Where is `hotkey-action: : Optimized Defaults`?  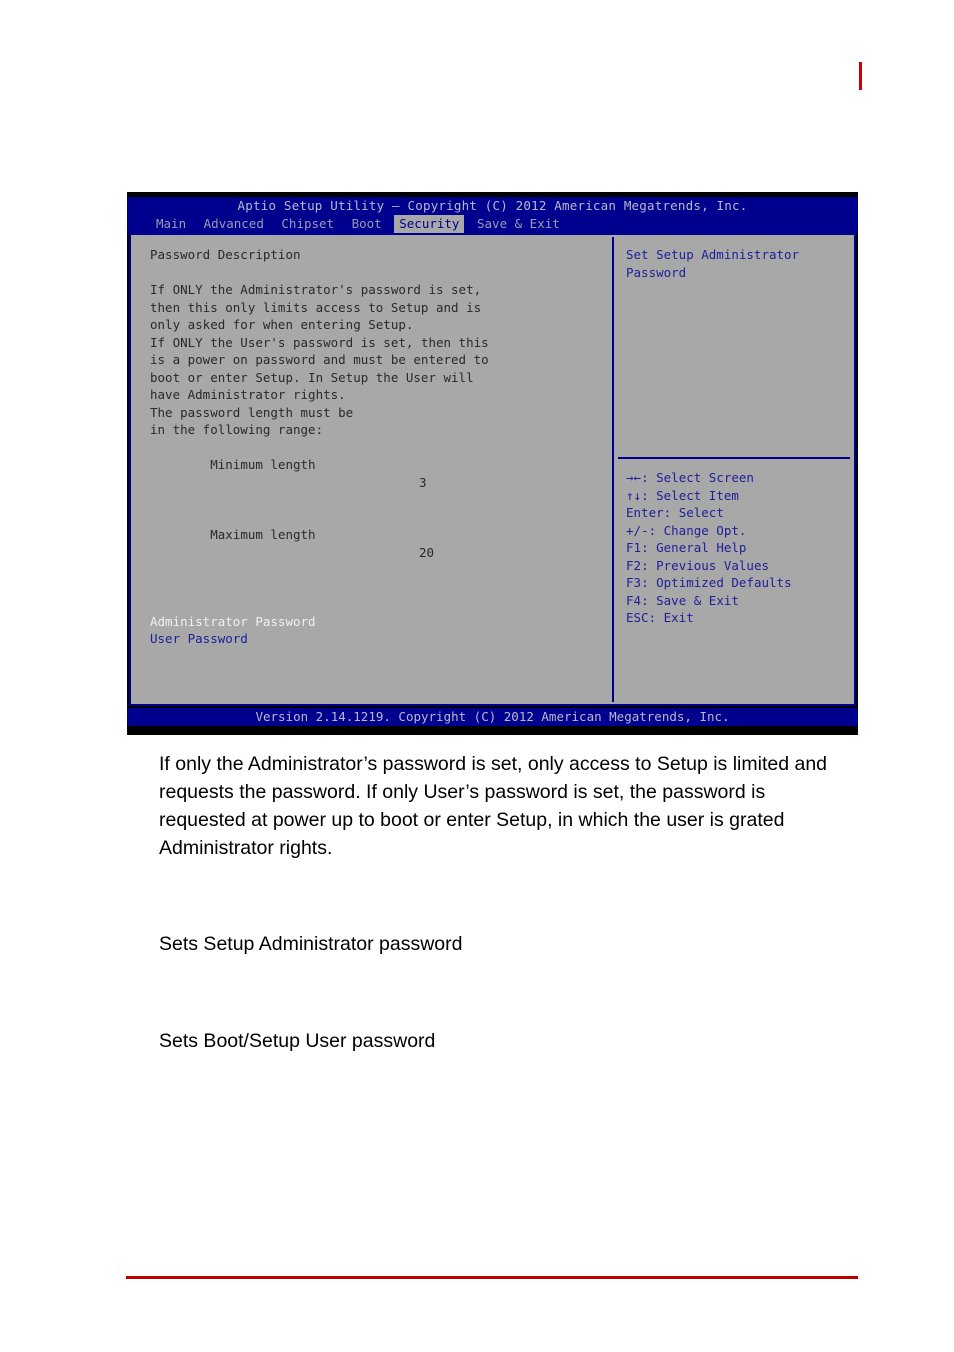
hotkey-action: : Optimized Defaults is located at coordinates (716, 582).